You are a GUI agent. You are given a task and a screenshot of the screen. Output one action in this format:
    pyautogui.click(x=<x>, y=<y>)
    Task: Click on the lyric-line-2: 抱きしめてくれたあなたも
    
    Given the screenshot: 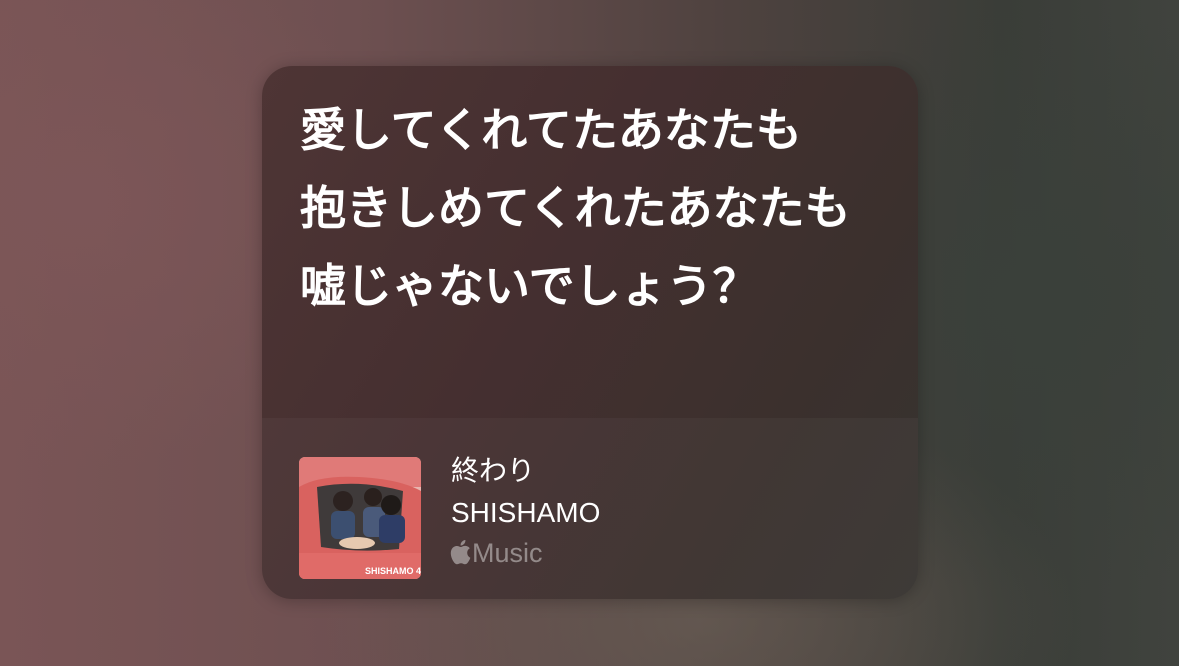 What is the action you would take?
    pyautogui.click(x=575, y=208)
    